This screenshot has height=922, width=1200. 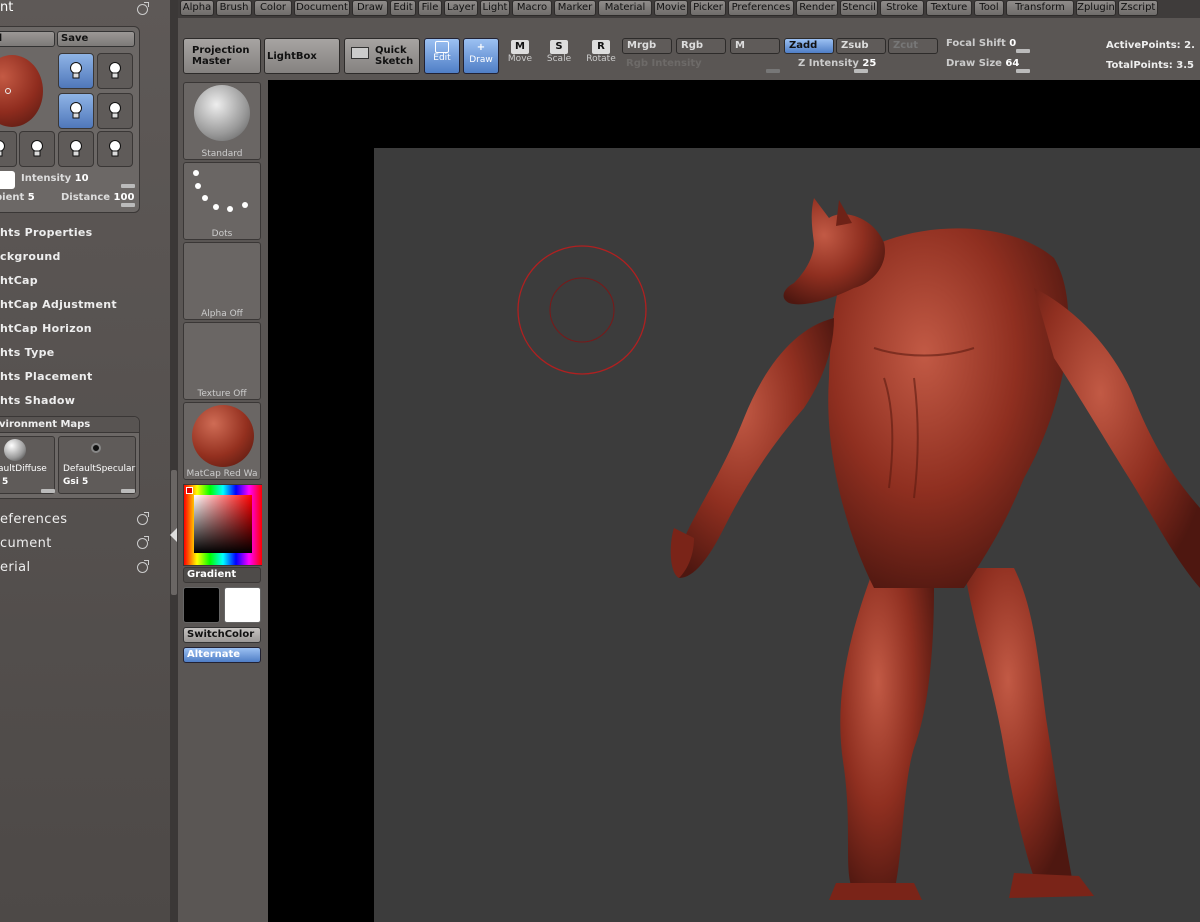 What do you see at coordinates (46, 232) in the screenshot?
I see `lights-properties-item: hts Properties` at bounding box center [46, 232].